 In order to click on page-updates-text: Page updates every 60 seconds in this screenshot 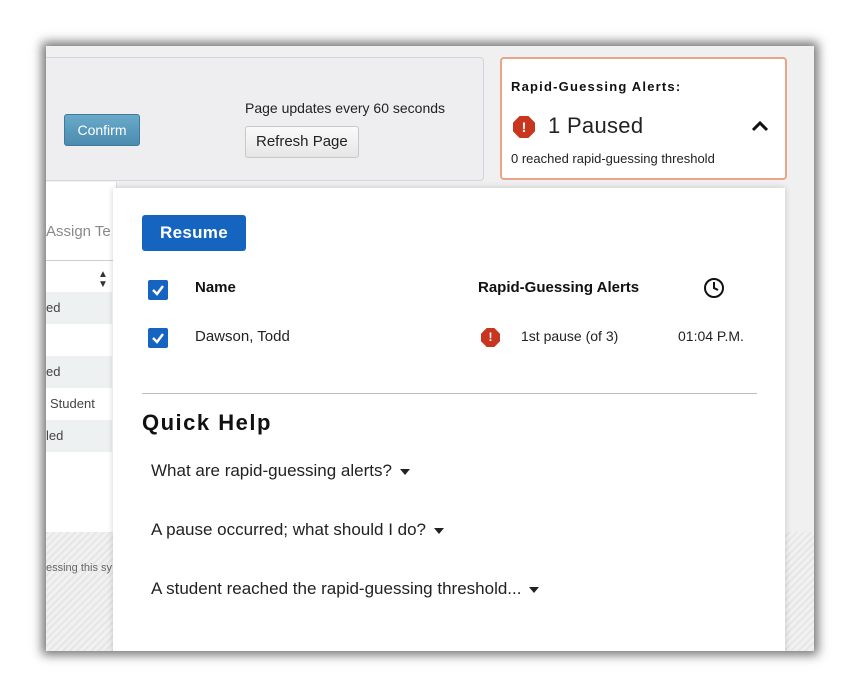, I will do `click(345, 108)`.